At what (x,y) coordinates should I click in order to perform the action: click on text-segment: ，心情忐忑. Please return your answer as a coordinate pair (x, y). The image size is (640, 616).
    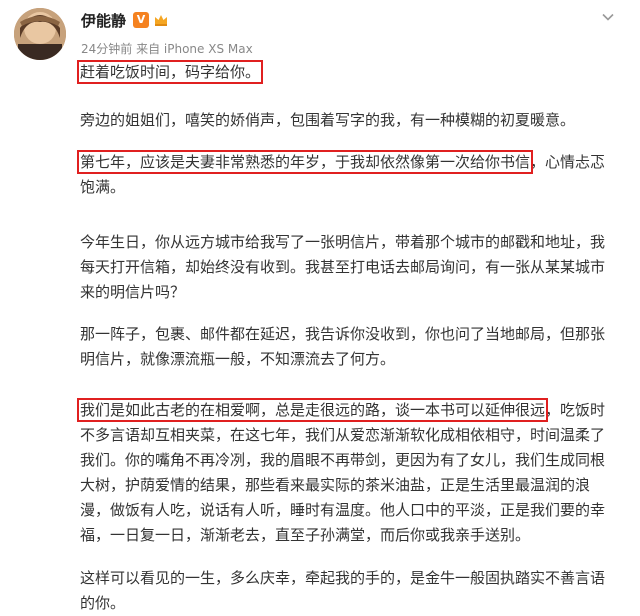
    Looking at the image, I should click on (568, 162).